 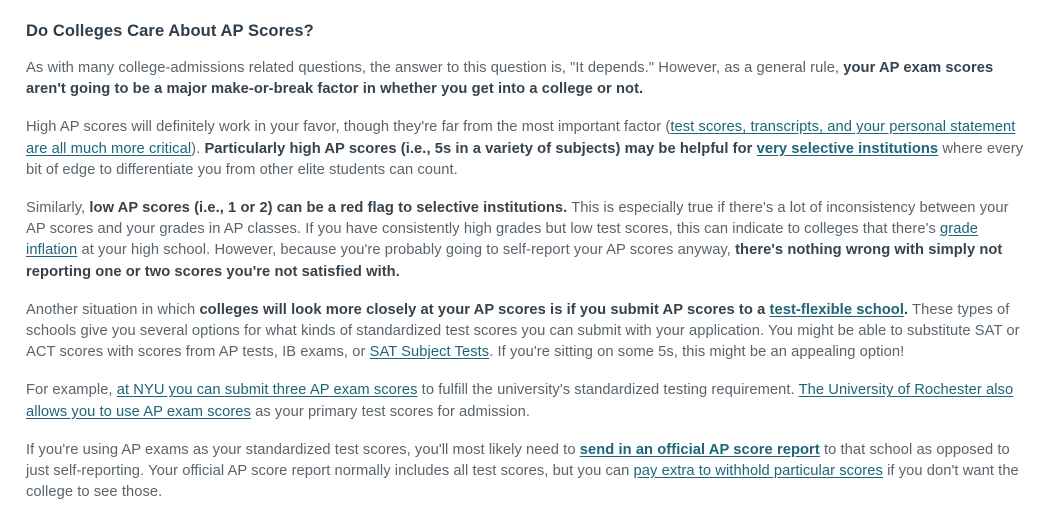 What do you see at coordinates (71, 390) in the screenshot?
I see `body-text: For example,` at bounding box center [71, 390].